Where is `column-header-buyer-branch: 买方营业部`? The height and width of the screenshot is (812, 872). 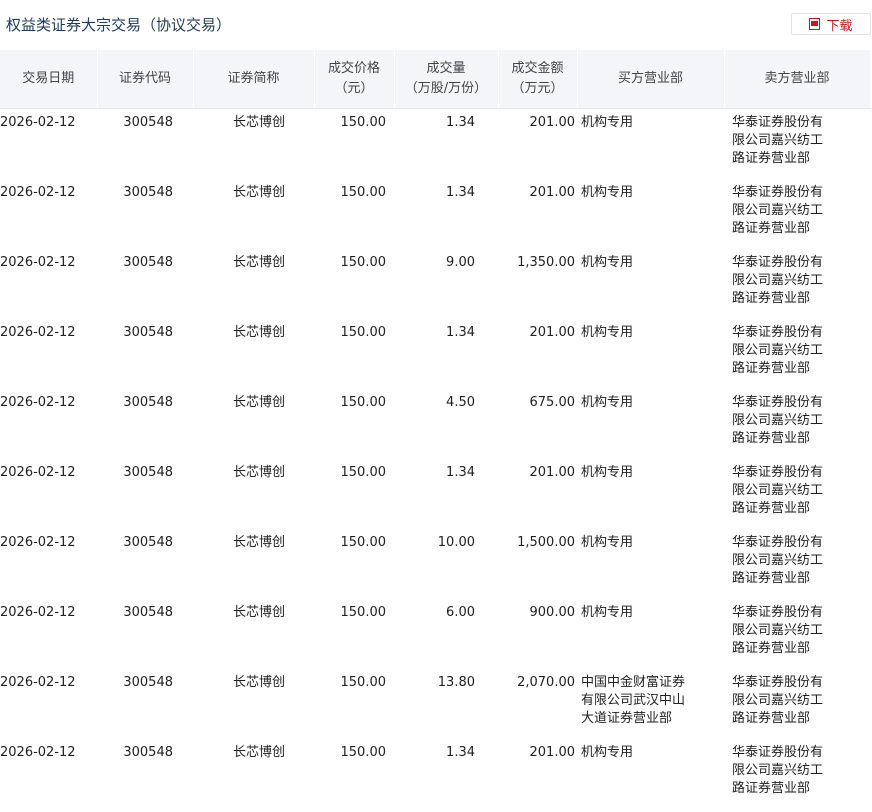
column-header-buyer-branch: 买方营业部 is located at coordinates (651, 79).